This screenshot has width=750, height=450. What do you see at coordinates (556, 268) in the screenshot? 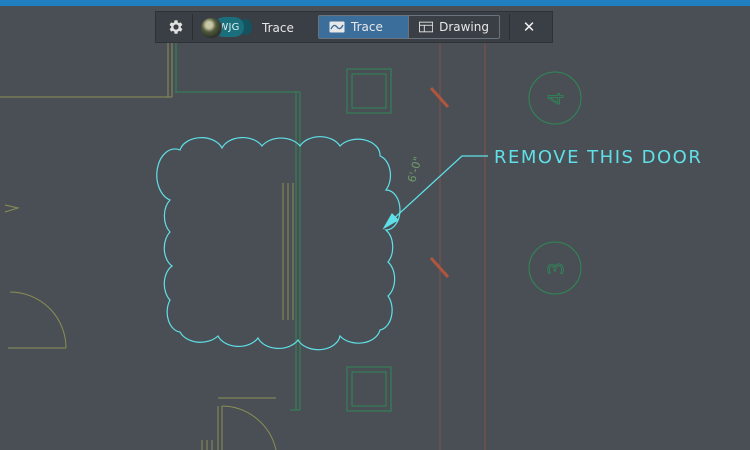
I see `grid-tag-3: 3` at bounding box center [556, 268].